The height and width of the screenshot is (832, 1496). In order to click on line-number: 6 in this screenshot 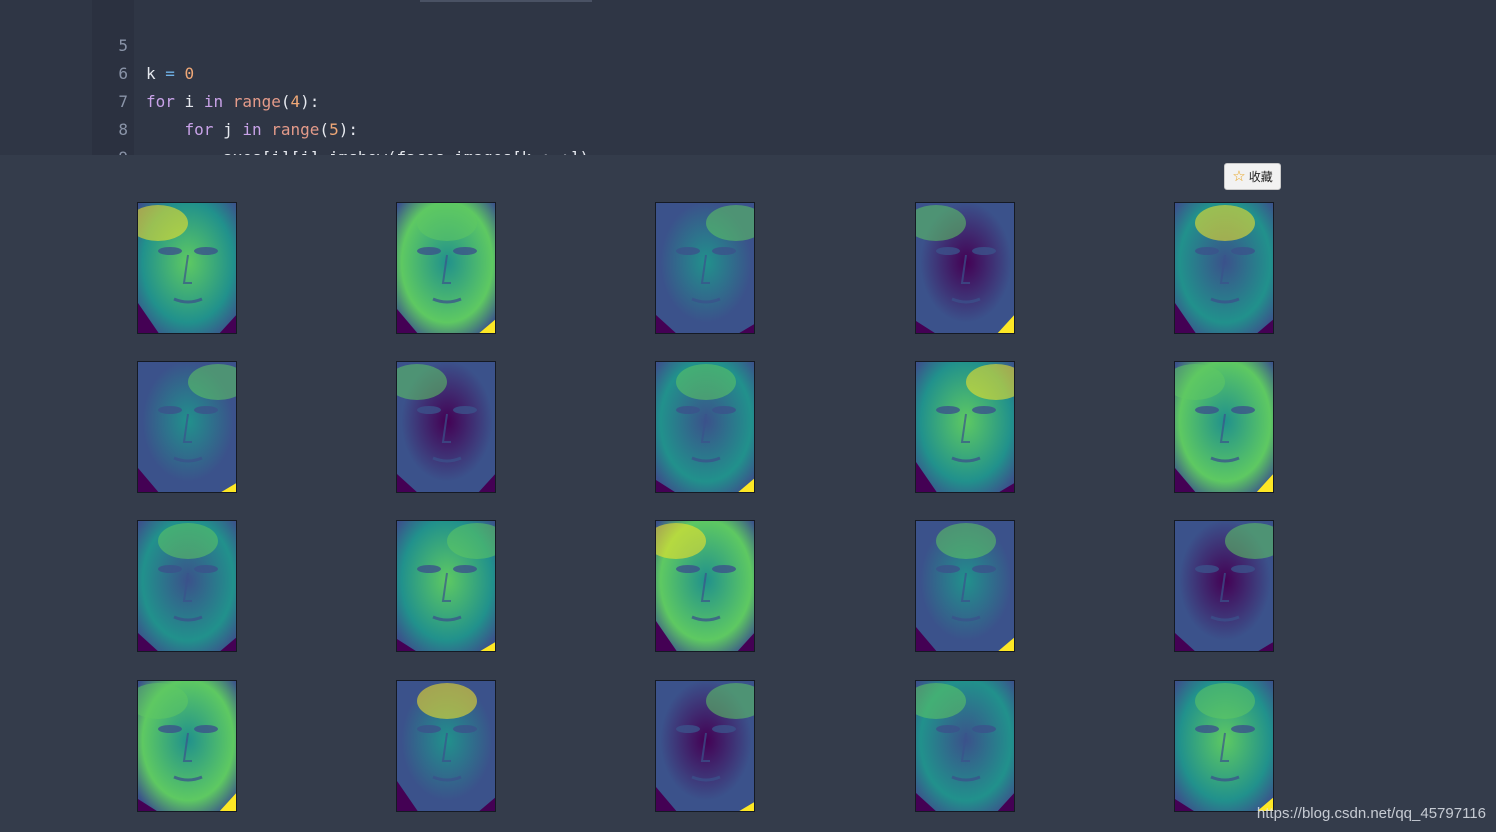, I will do `click(123, 73)`.